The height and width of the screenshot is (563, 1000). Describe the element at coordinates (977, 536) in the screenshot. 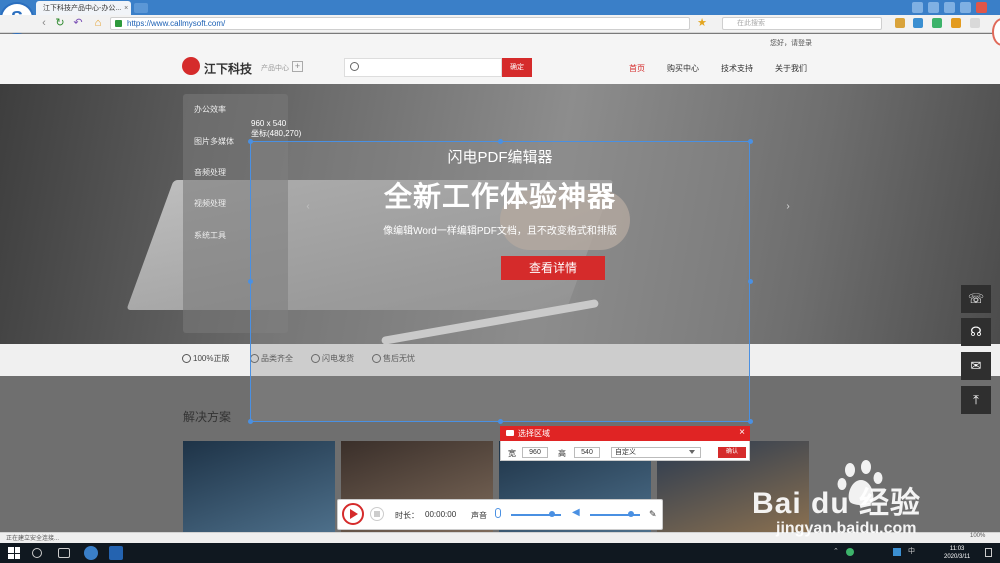

I see `zoom-level: 100%` at that location.